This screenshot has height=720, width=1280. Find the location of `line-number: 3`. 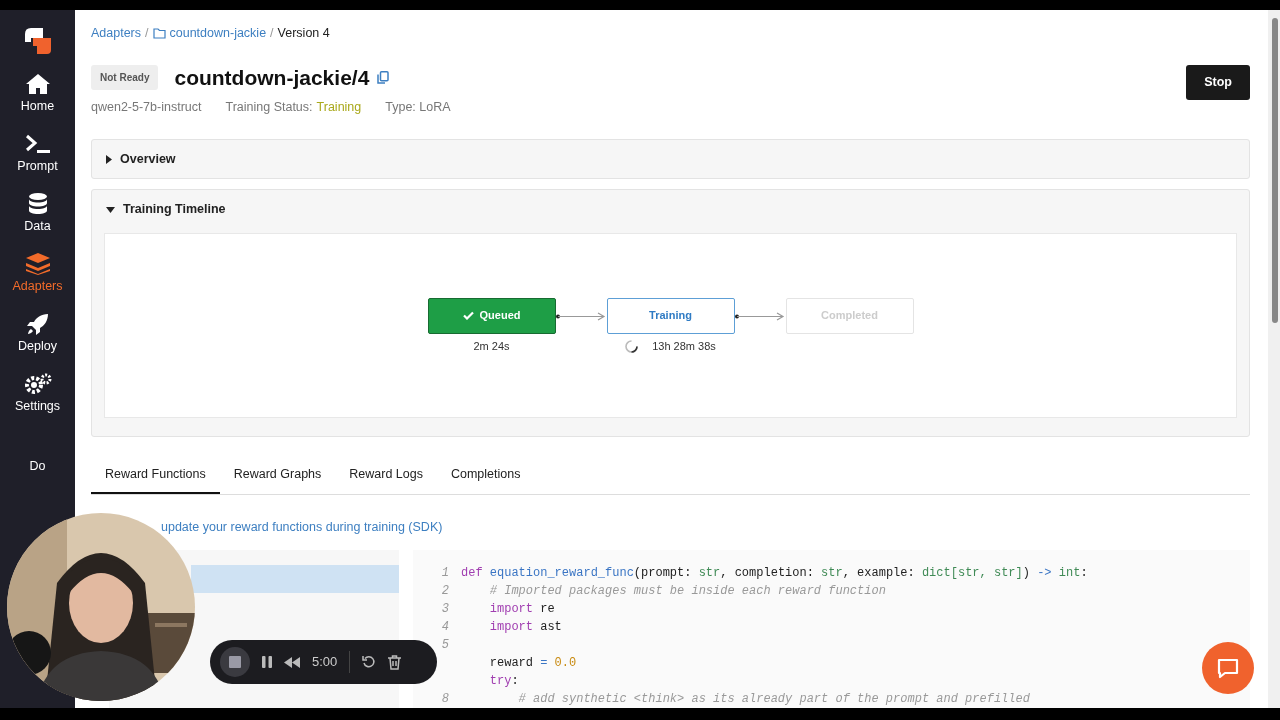

line-number: 3 is located at coordinates (445, 610).